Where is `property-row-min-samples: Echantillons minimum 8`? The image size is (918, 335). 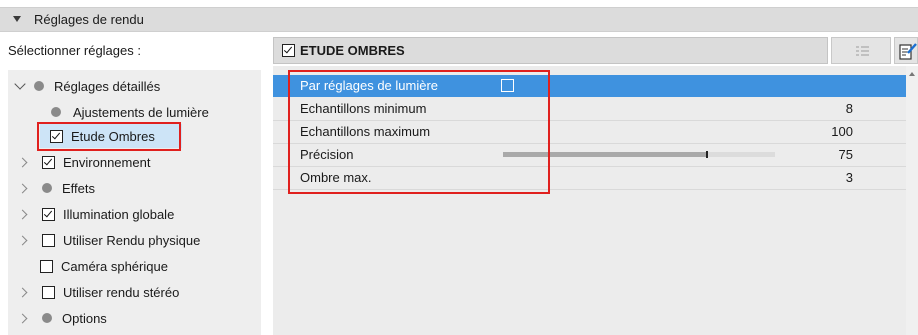 property-row-min-samples: Echantillons minimum 8 is located at coordinates (589, 109).